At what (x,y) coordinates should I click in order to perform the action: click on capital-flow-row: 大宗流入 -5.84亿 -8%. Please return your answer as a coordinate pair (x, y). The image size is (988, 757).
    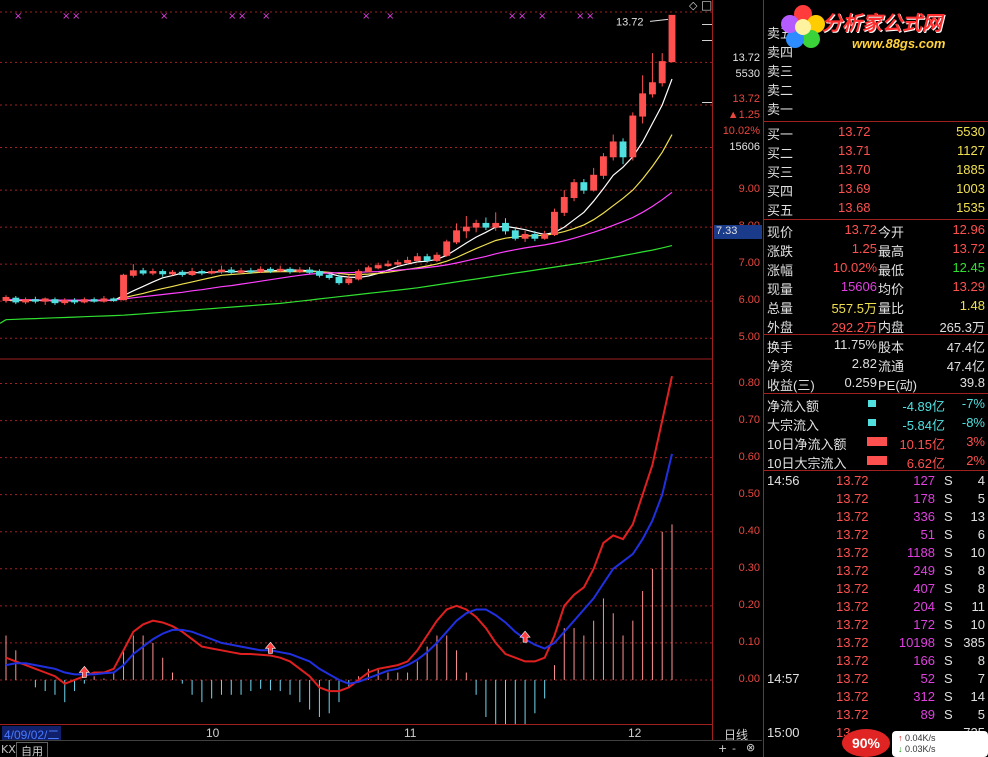
    Looking at the image, I should click on (876, 423).